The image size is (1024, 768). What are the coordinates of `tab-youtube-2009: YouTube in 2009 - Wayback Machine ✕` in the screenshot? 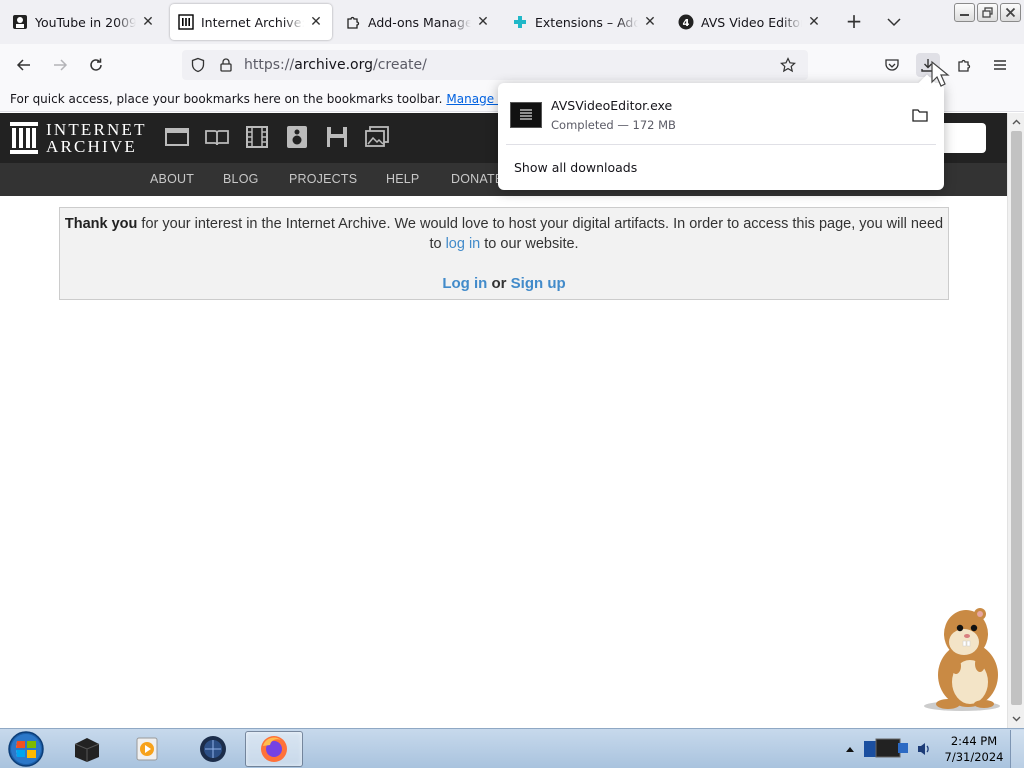 It's located at (84, 22).